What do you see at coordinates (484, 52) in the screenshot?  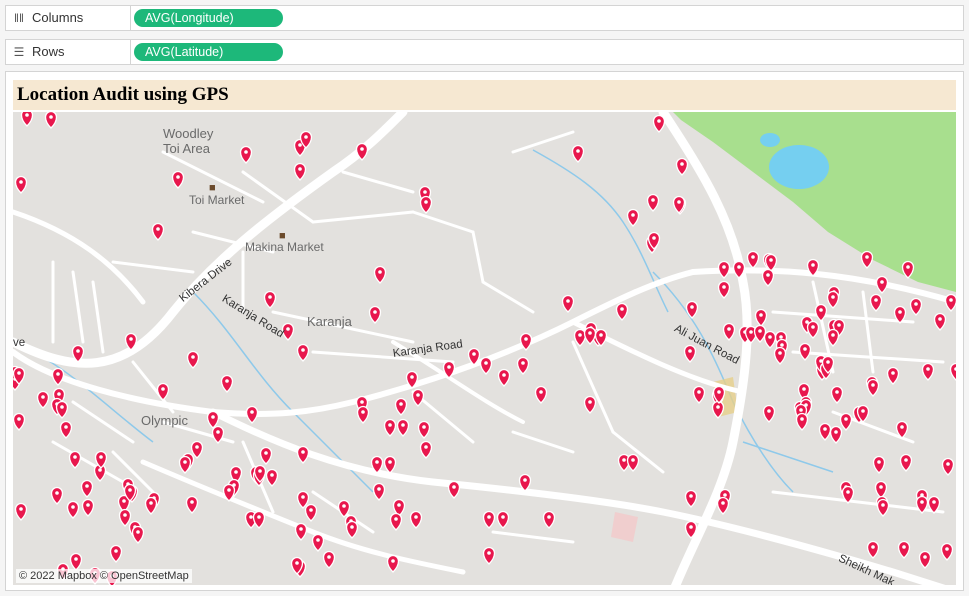 I see `rows-shelf: ☰ Rows AVG(Latitude)` at bounding box center [484, 52].